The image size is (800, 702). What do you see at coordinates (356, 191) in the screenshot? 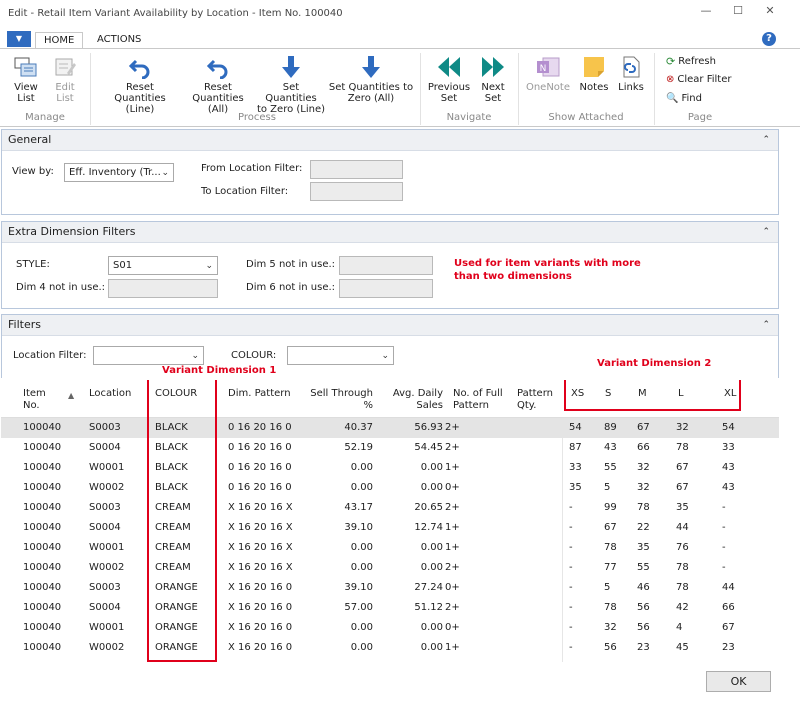
I see `to-location-field` at bounding box center [356, 191].